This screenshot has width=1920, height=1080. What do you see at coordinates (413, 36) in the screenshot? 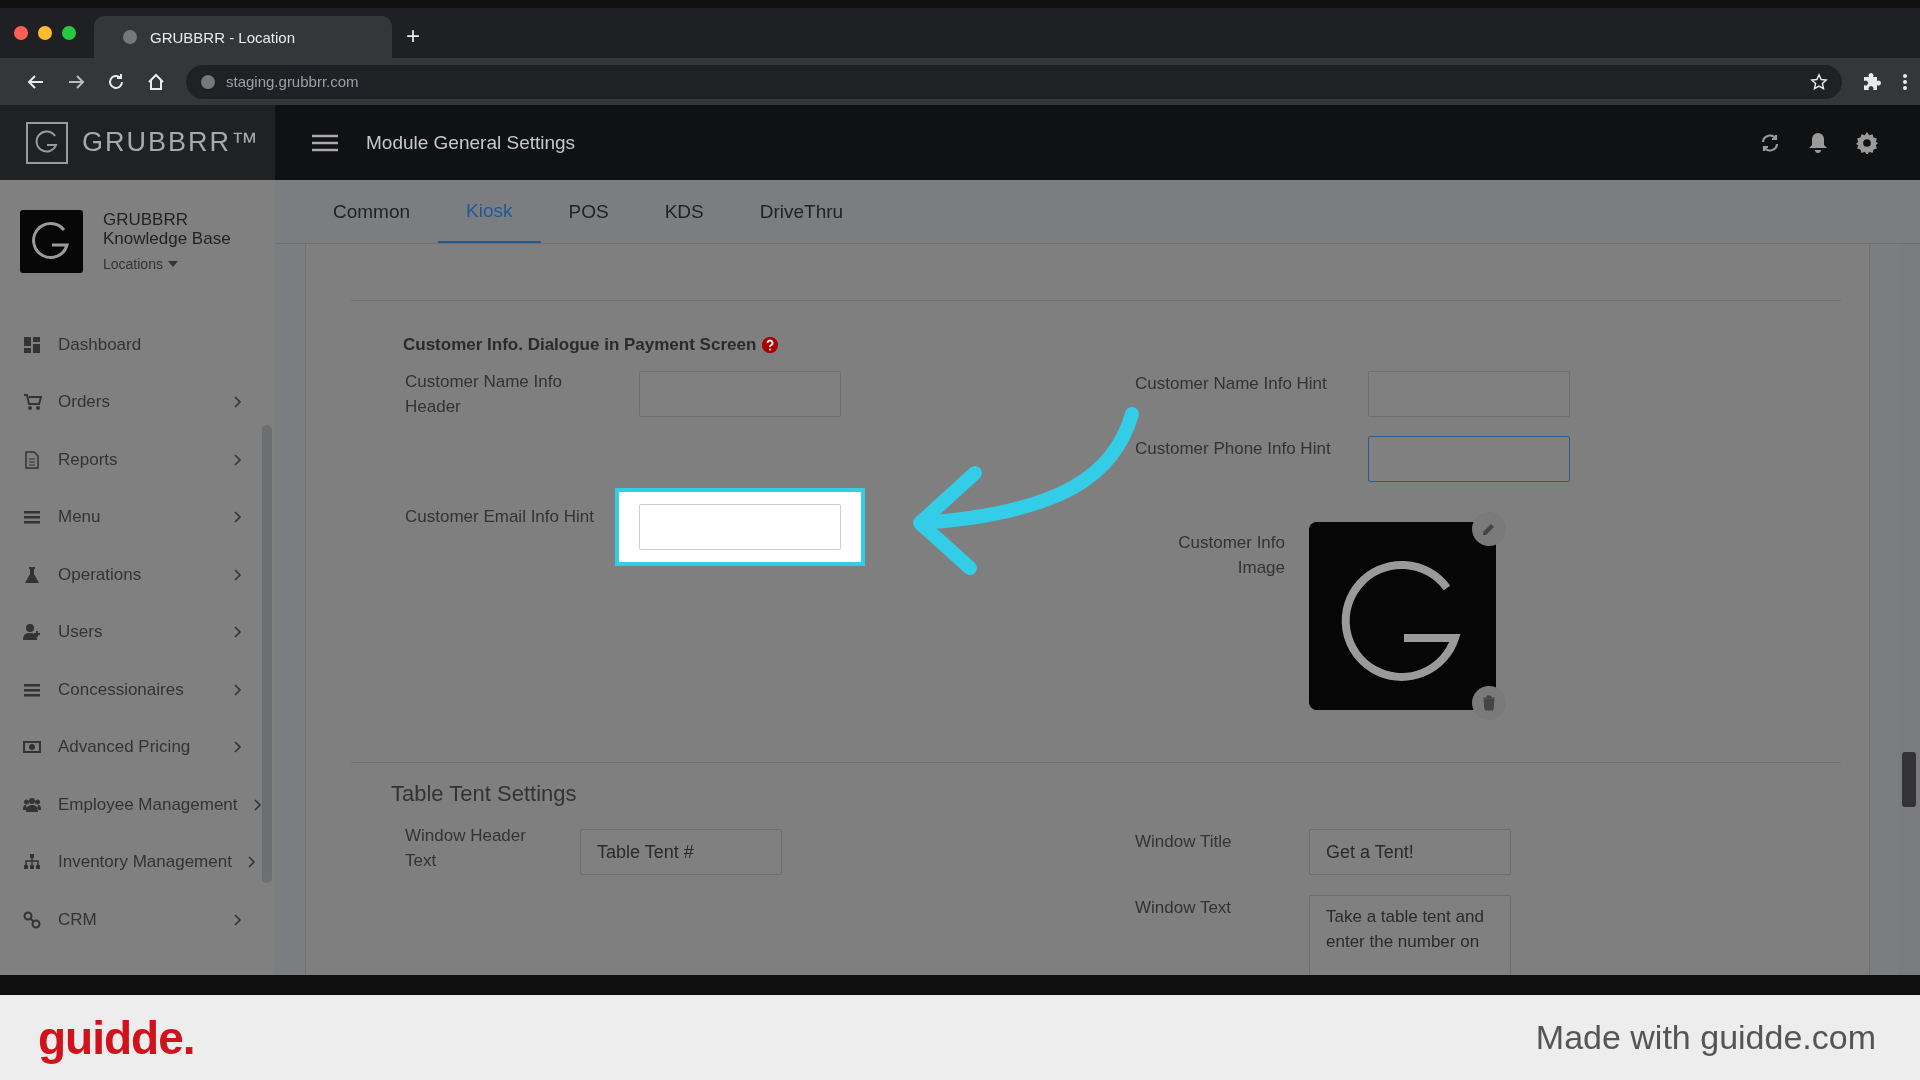
I see `new-tab-button: +` at bounding box center [413, 36].